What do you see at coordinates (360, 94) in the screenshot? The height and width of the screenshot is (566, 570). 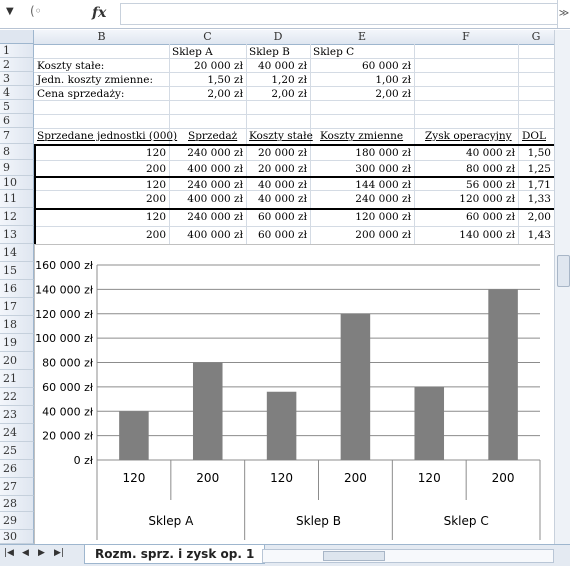 I see `cell-e4: 2,00 zł` at bounding box center [360, 94].